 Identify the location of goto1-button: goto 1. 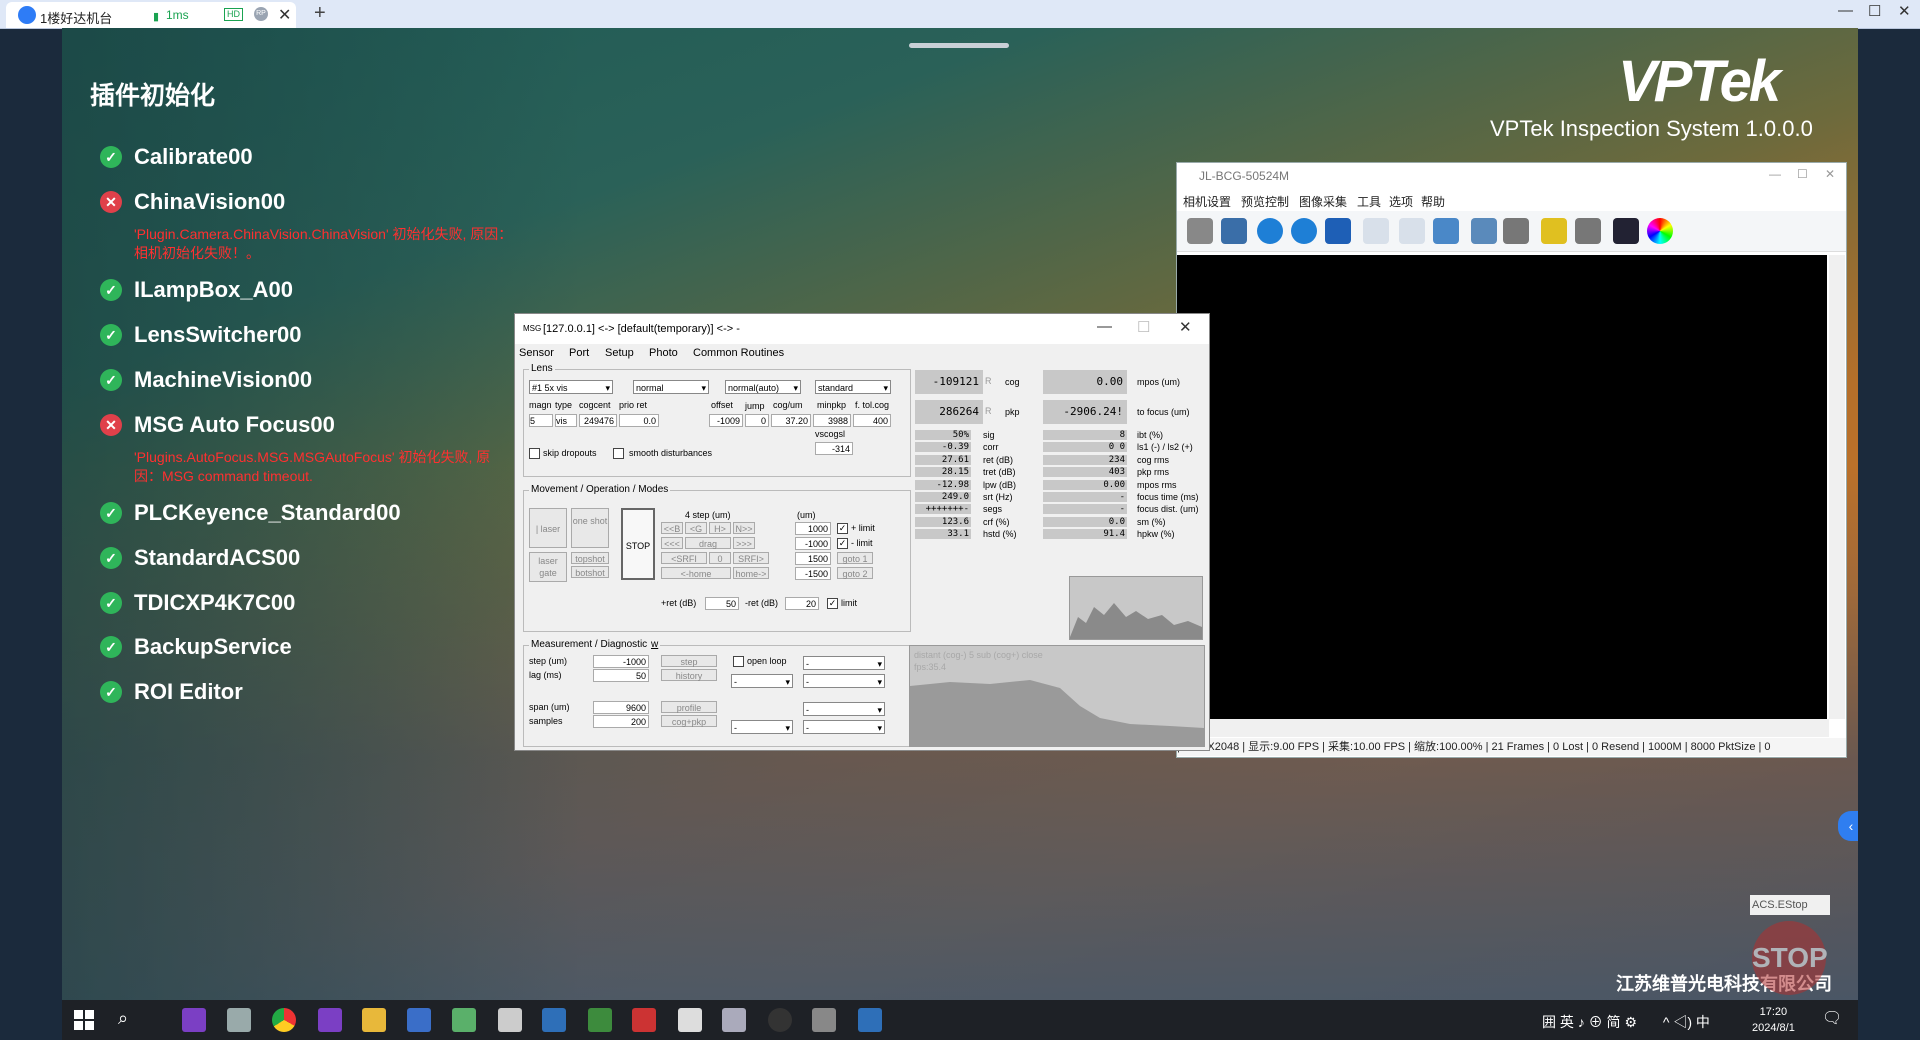
(855, 558).